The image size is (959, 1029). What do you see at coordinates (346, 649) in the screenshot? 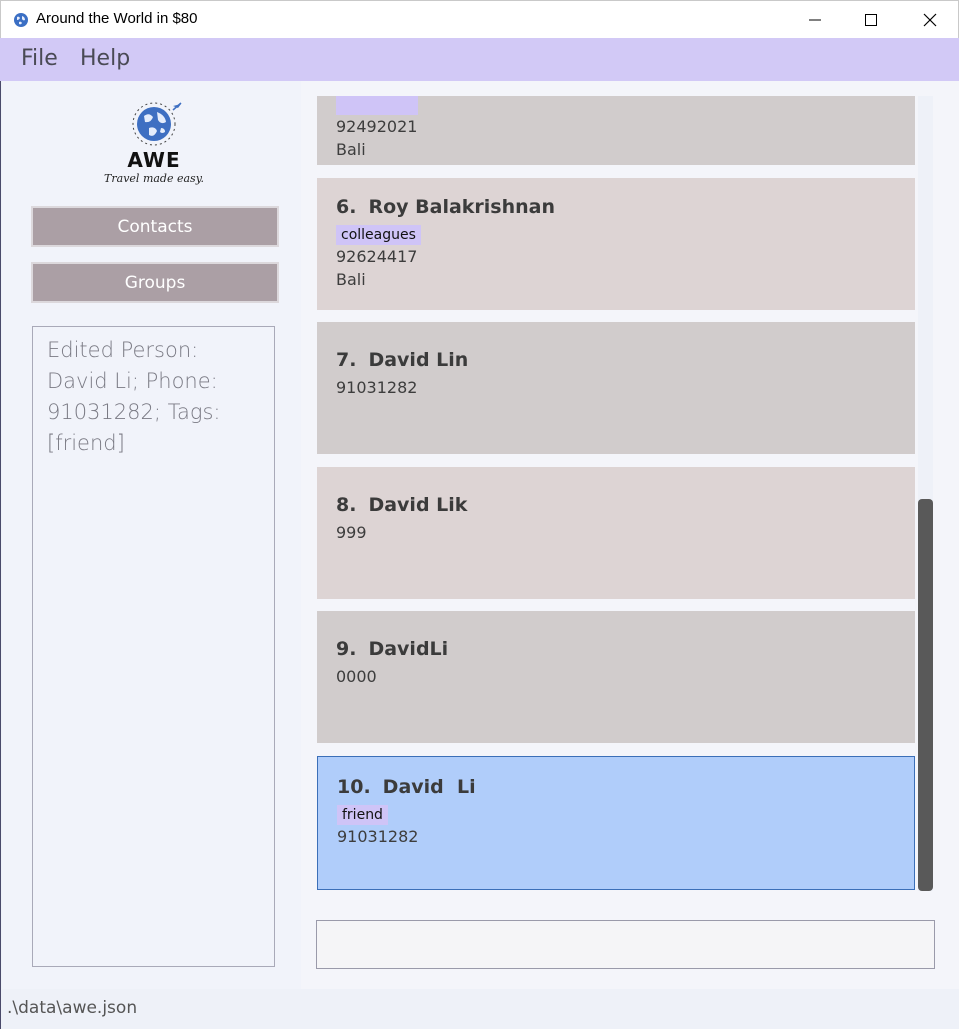
I see `person-index: 9.` at bounding box center [346, 649].